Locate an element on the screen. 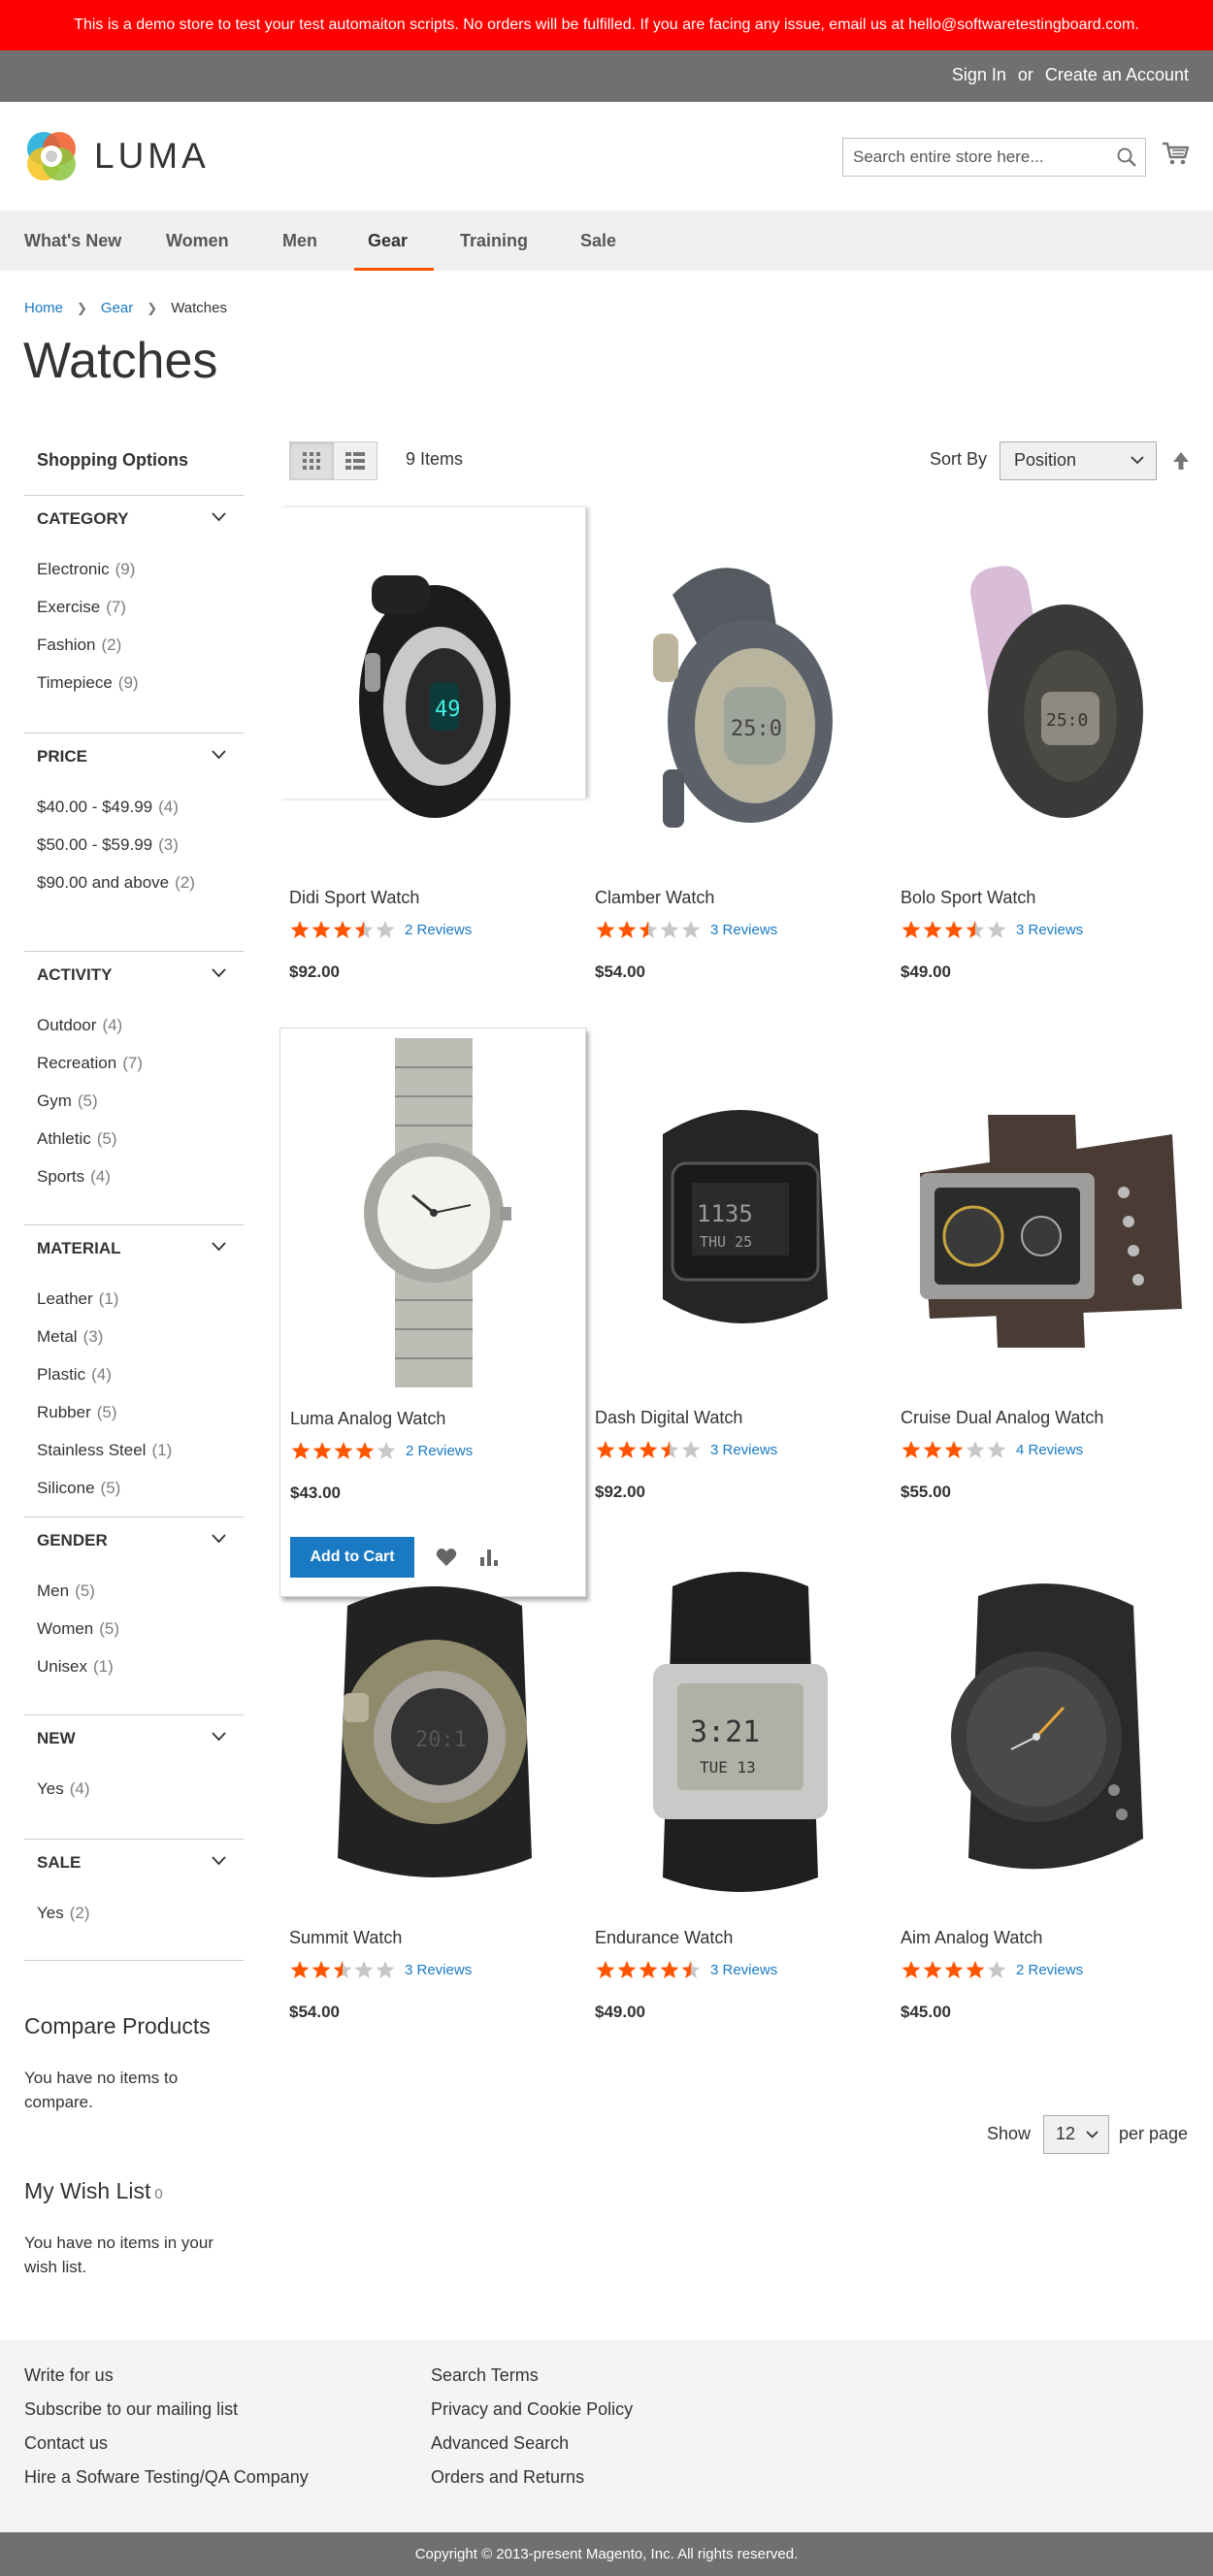  filter-option: Plastic (4) is located at coordinates (74, 1375).